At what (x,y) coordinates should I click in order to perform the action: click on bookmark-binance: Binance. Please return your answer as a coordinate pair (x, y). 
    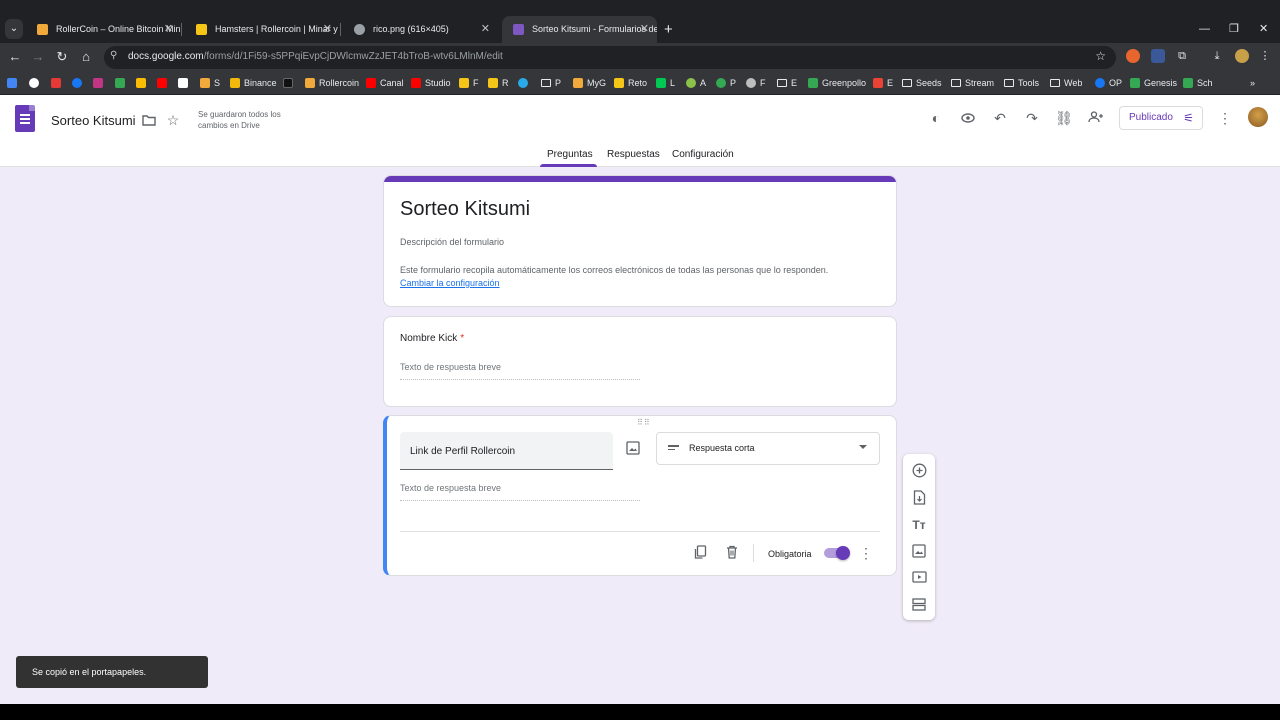
    Looking at the image, I should click on (253, 83).